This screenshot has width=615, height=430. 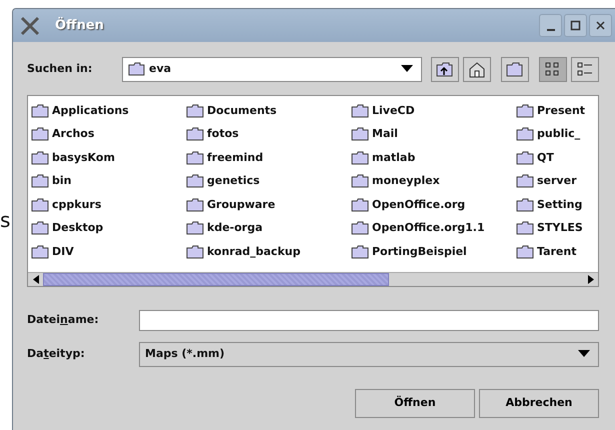 I want to click on folder-name: freemind, so click(x=235, y=158).